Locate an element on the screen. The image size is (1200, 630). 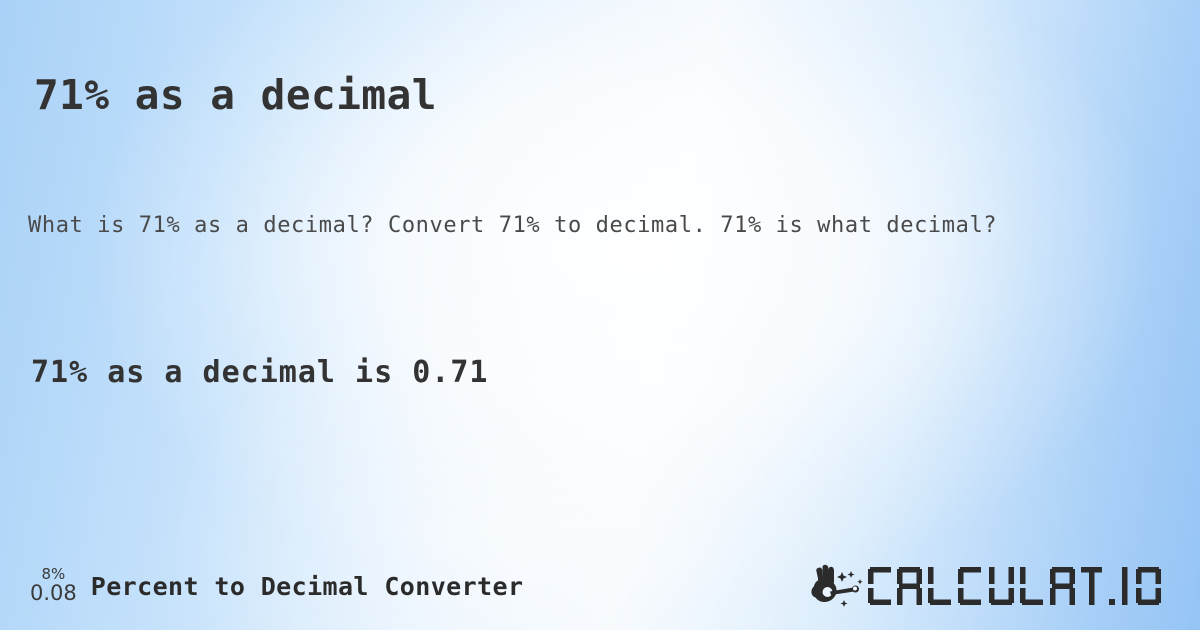
icon-denominator-label: 0.08 is located at coordinates (53, 593).